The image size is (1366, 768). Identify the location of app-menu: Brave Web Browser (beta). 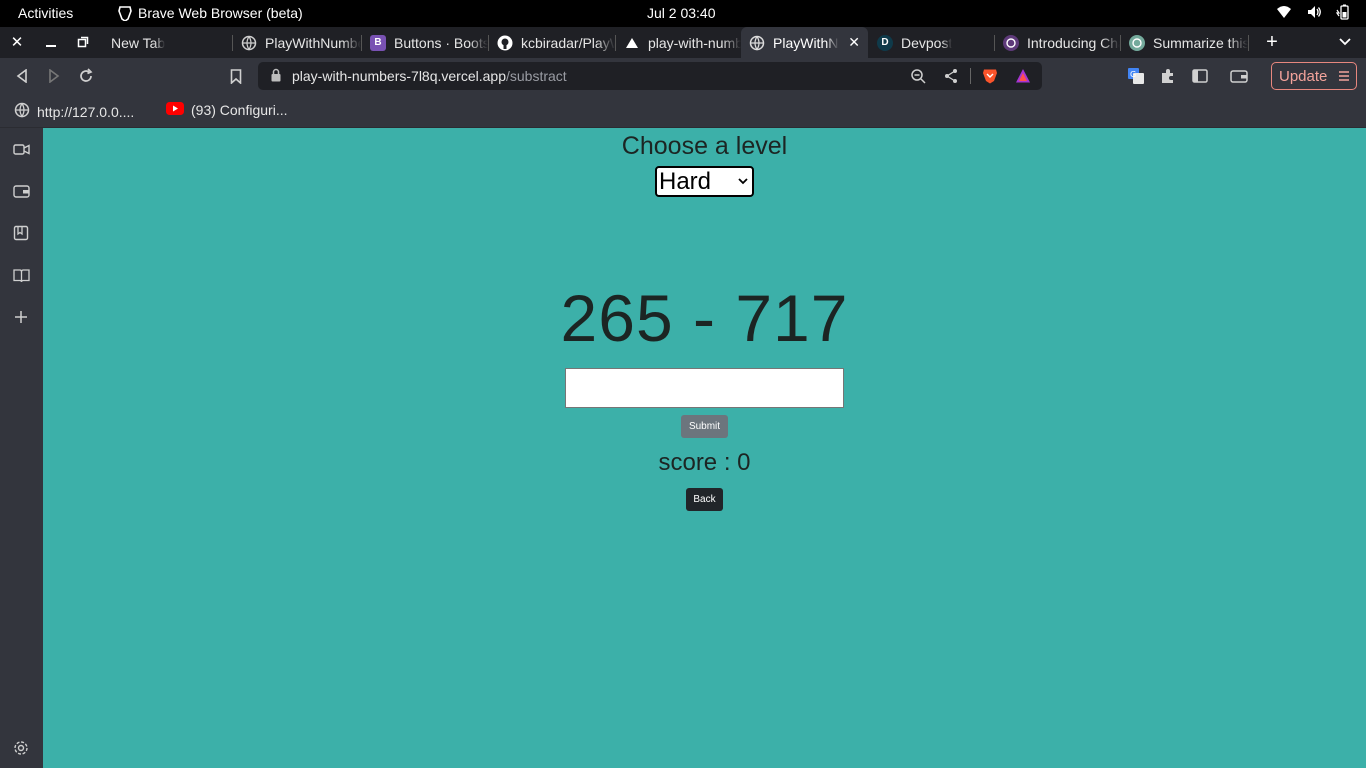
(210, 13).